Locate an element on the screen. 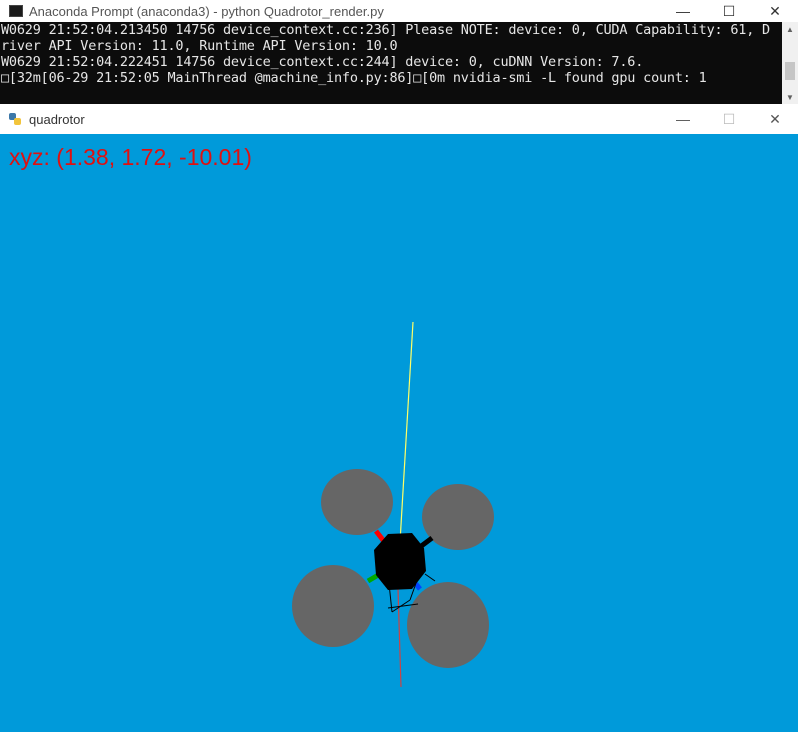 Image resolution: width=798 pixels, height=732 pixels. landing-leg is located at coordinates (430, 577).